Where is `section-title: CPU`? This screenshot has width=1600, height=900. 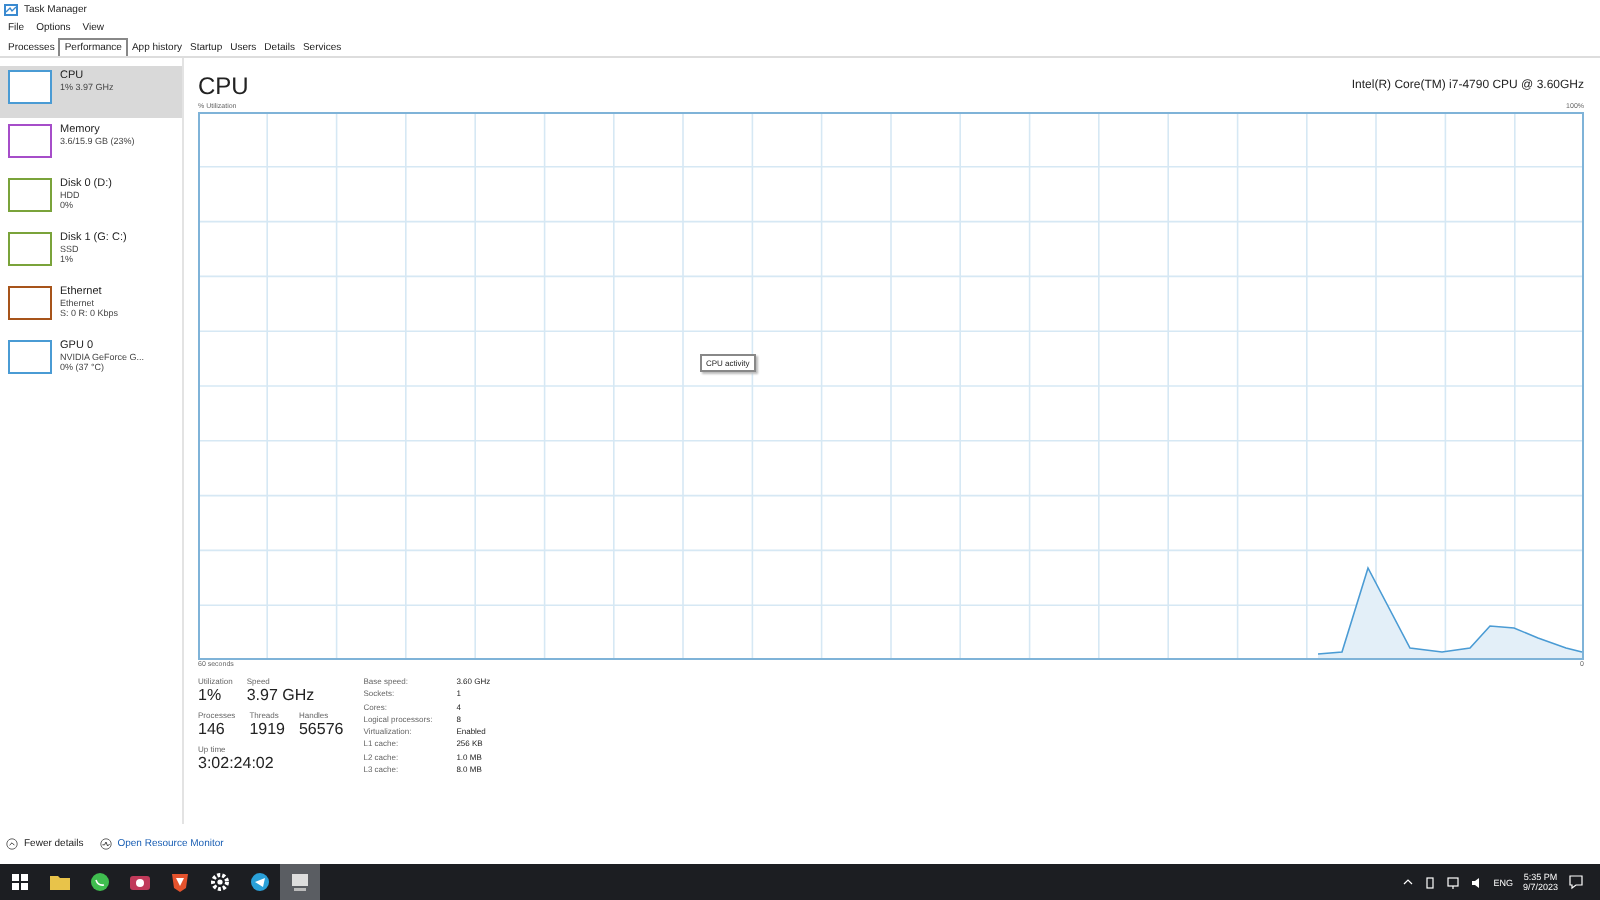 section-title: CPU is located at coordinates (223, 86).